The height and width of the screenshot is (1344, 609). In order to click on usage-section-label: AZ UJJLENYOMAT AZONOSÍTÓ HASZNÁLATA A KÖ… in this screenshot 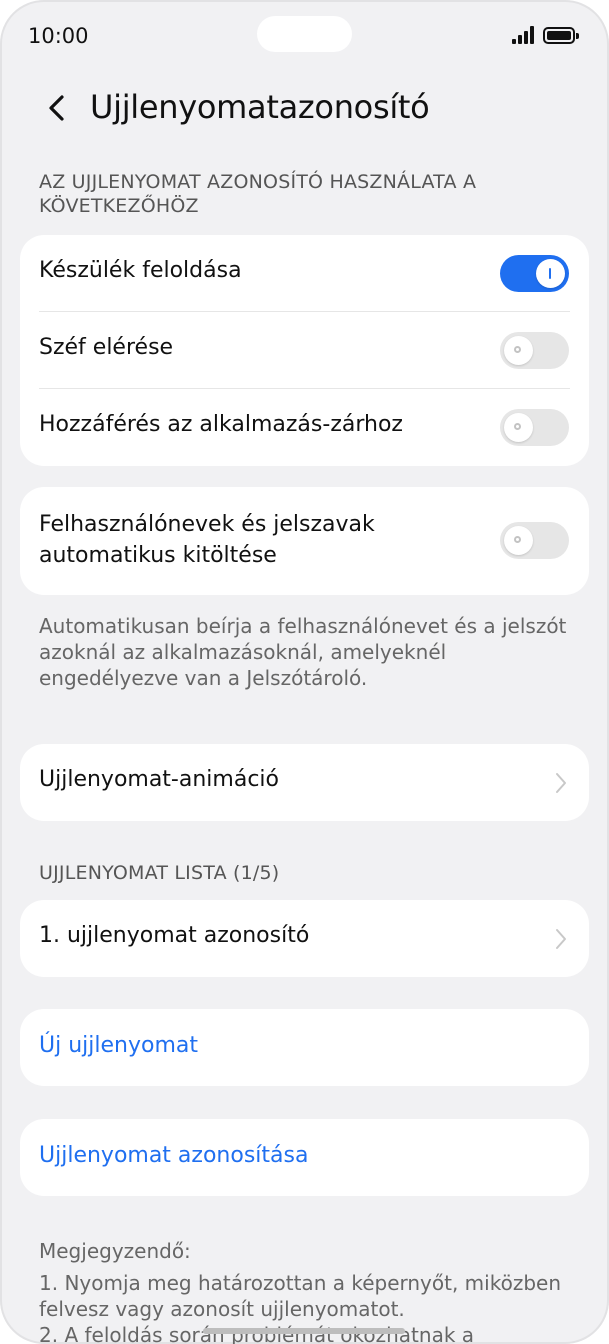, I will do `click(258, 194)`.